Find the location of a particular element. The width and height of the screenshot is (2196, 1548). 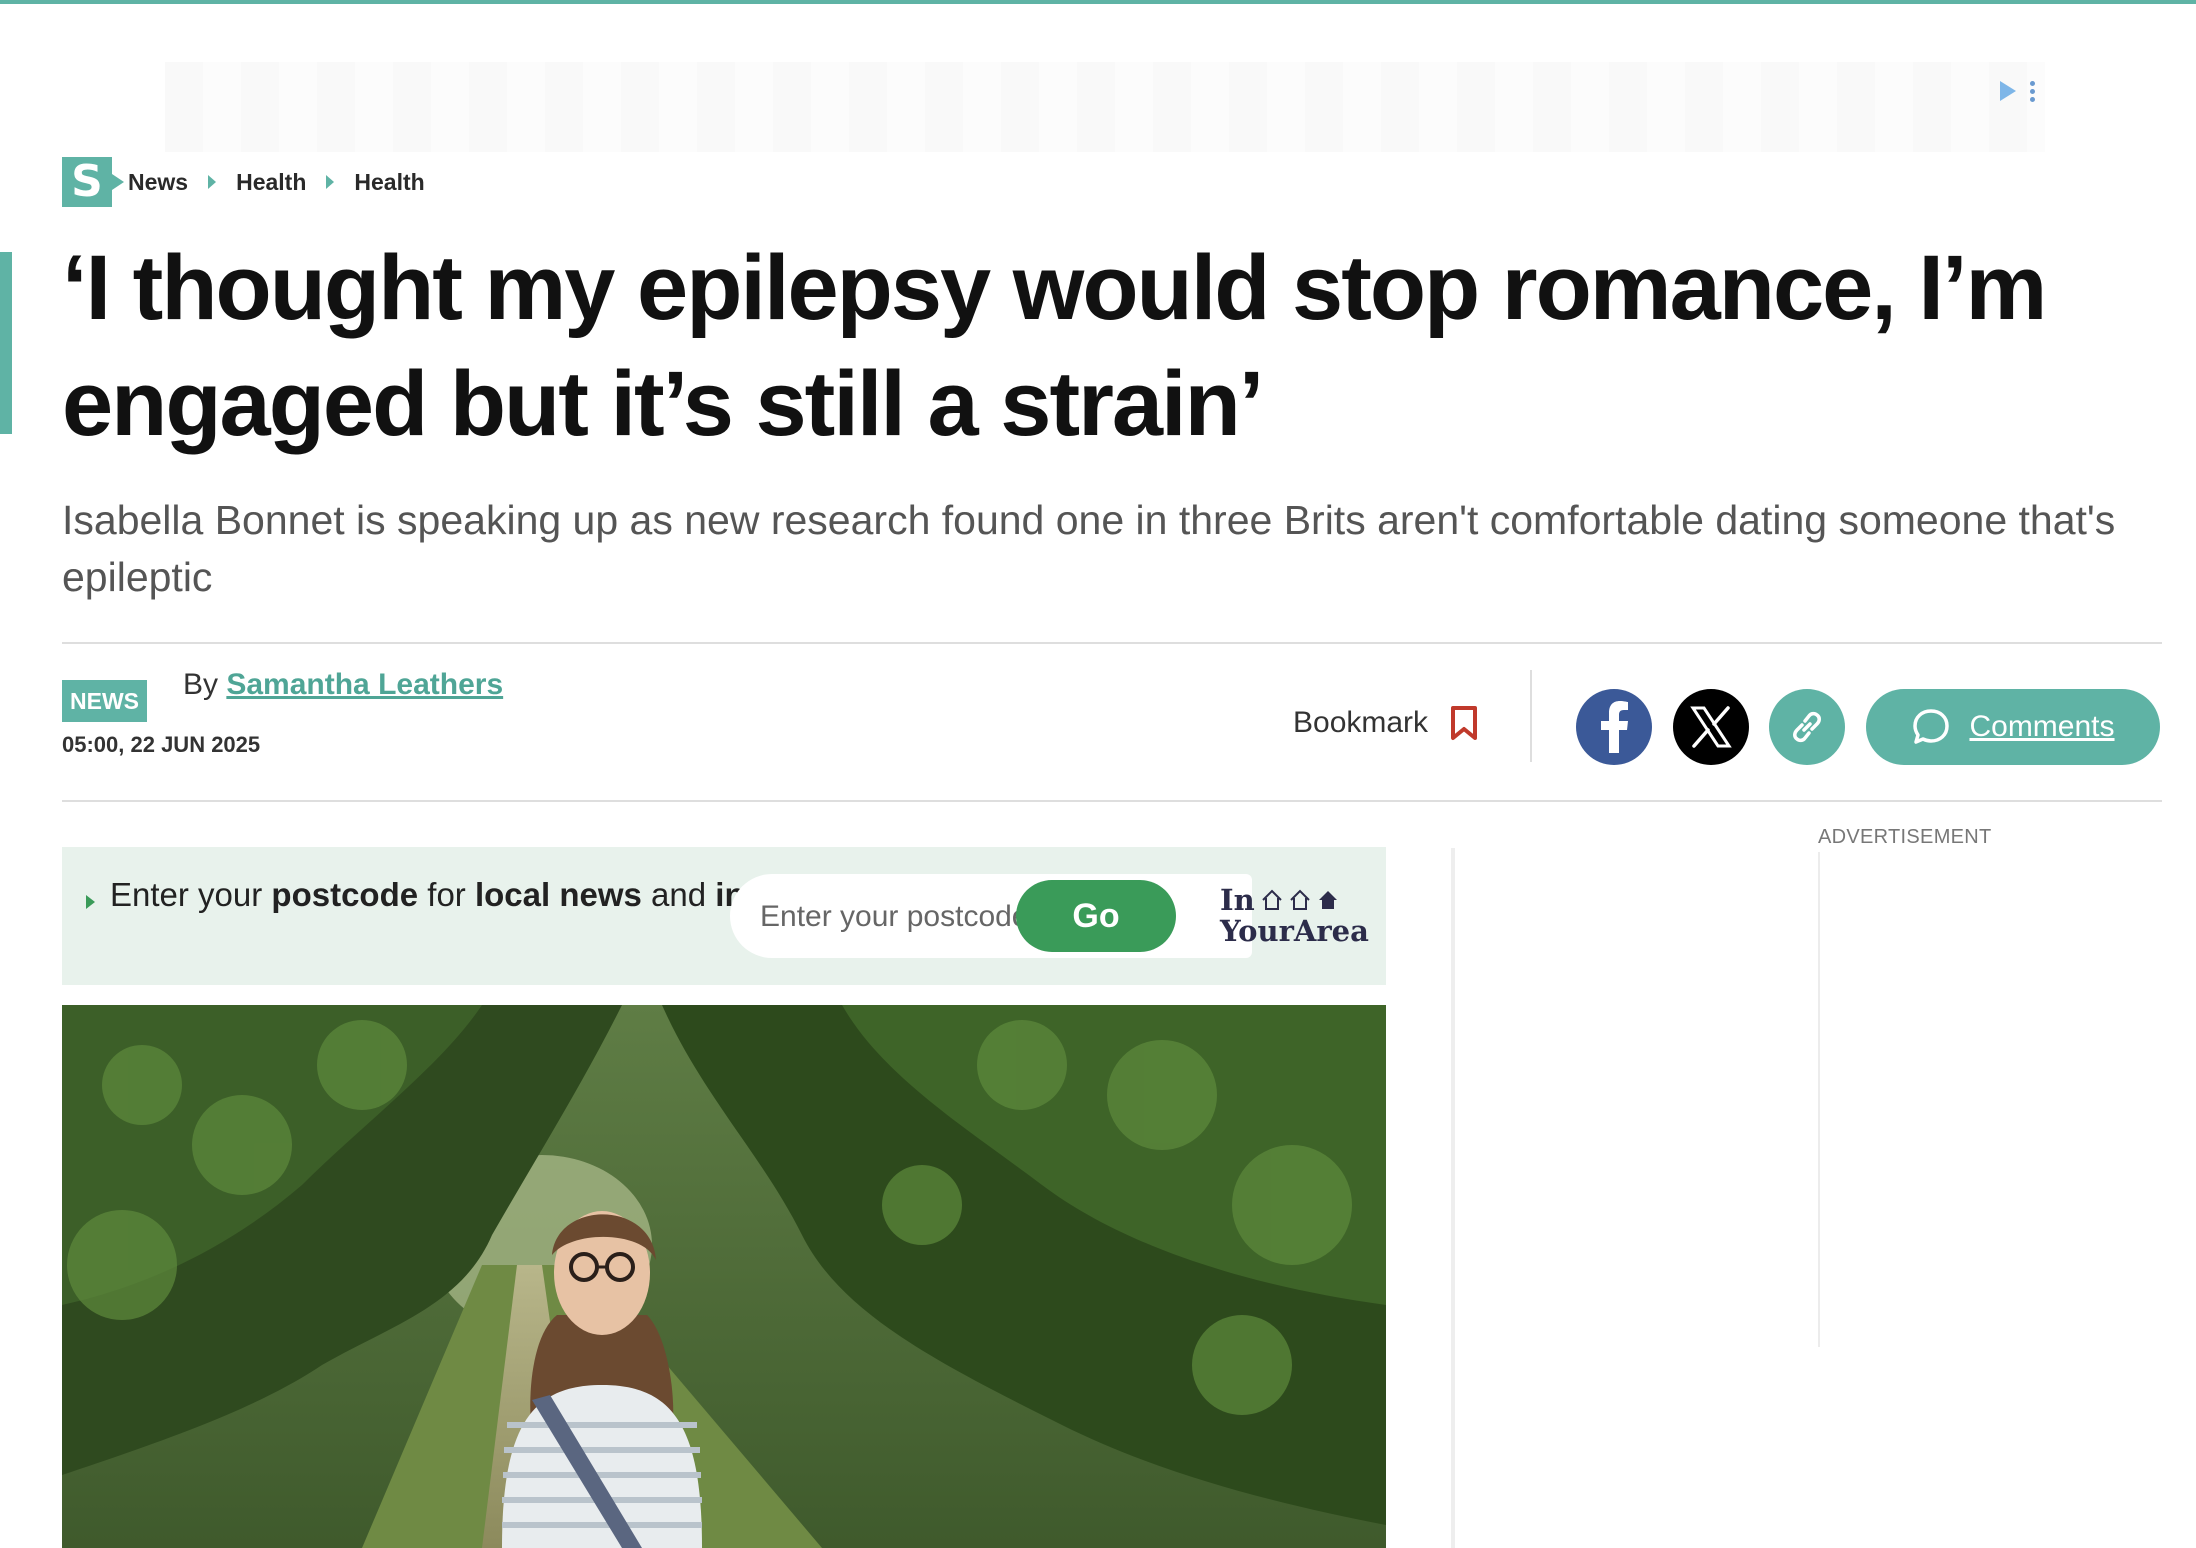

breadcrumb: S News Health Health is located at coordinates (243, 182).